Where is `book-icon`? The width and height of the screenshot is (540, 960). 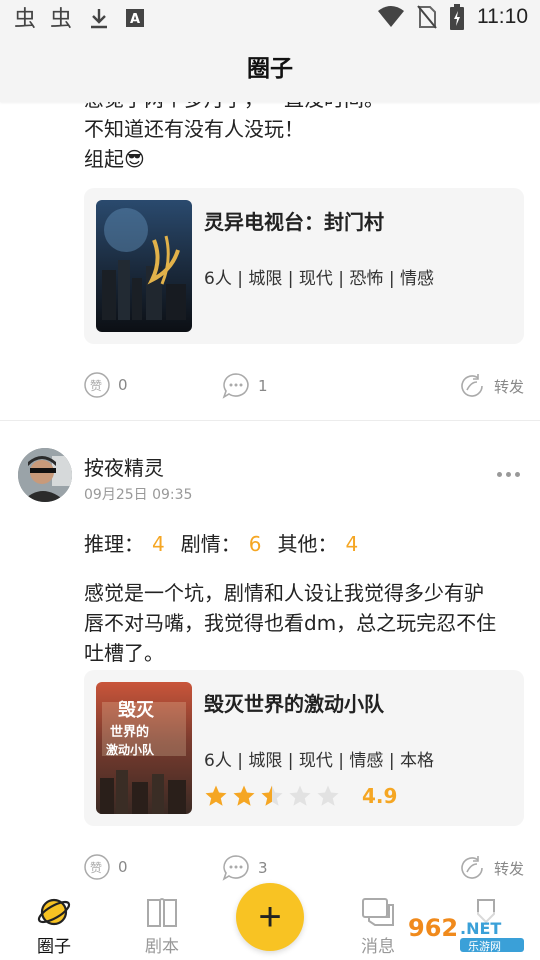
book-icon is located at coordinates (162, 912).